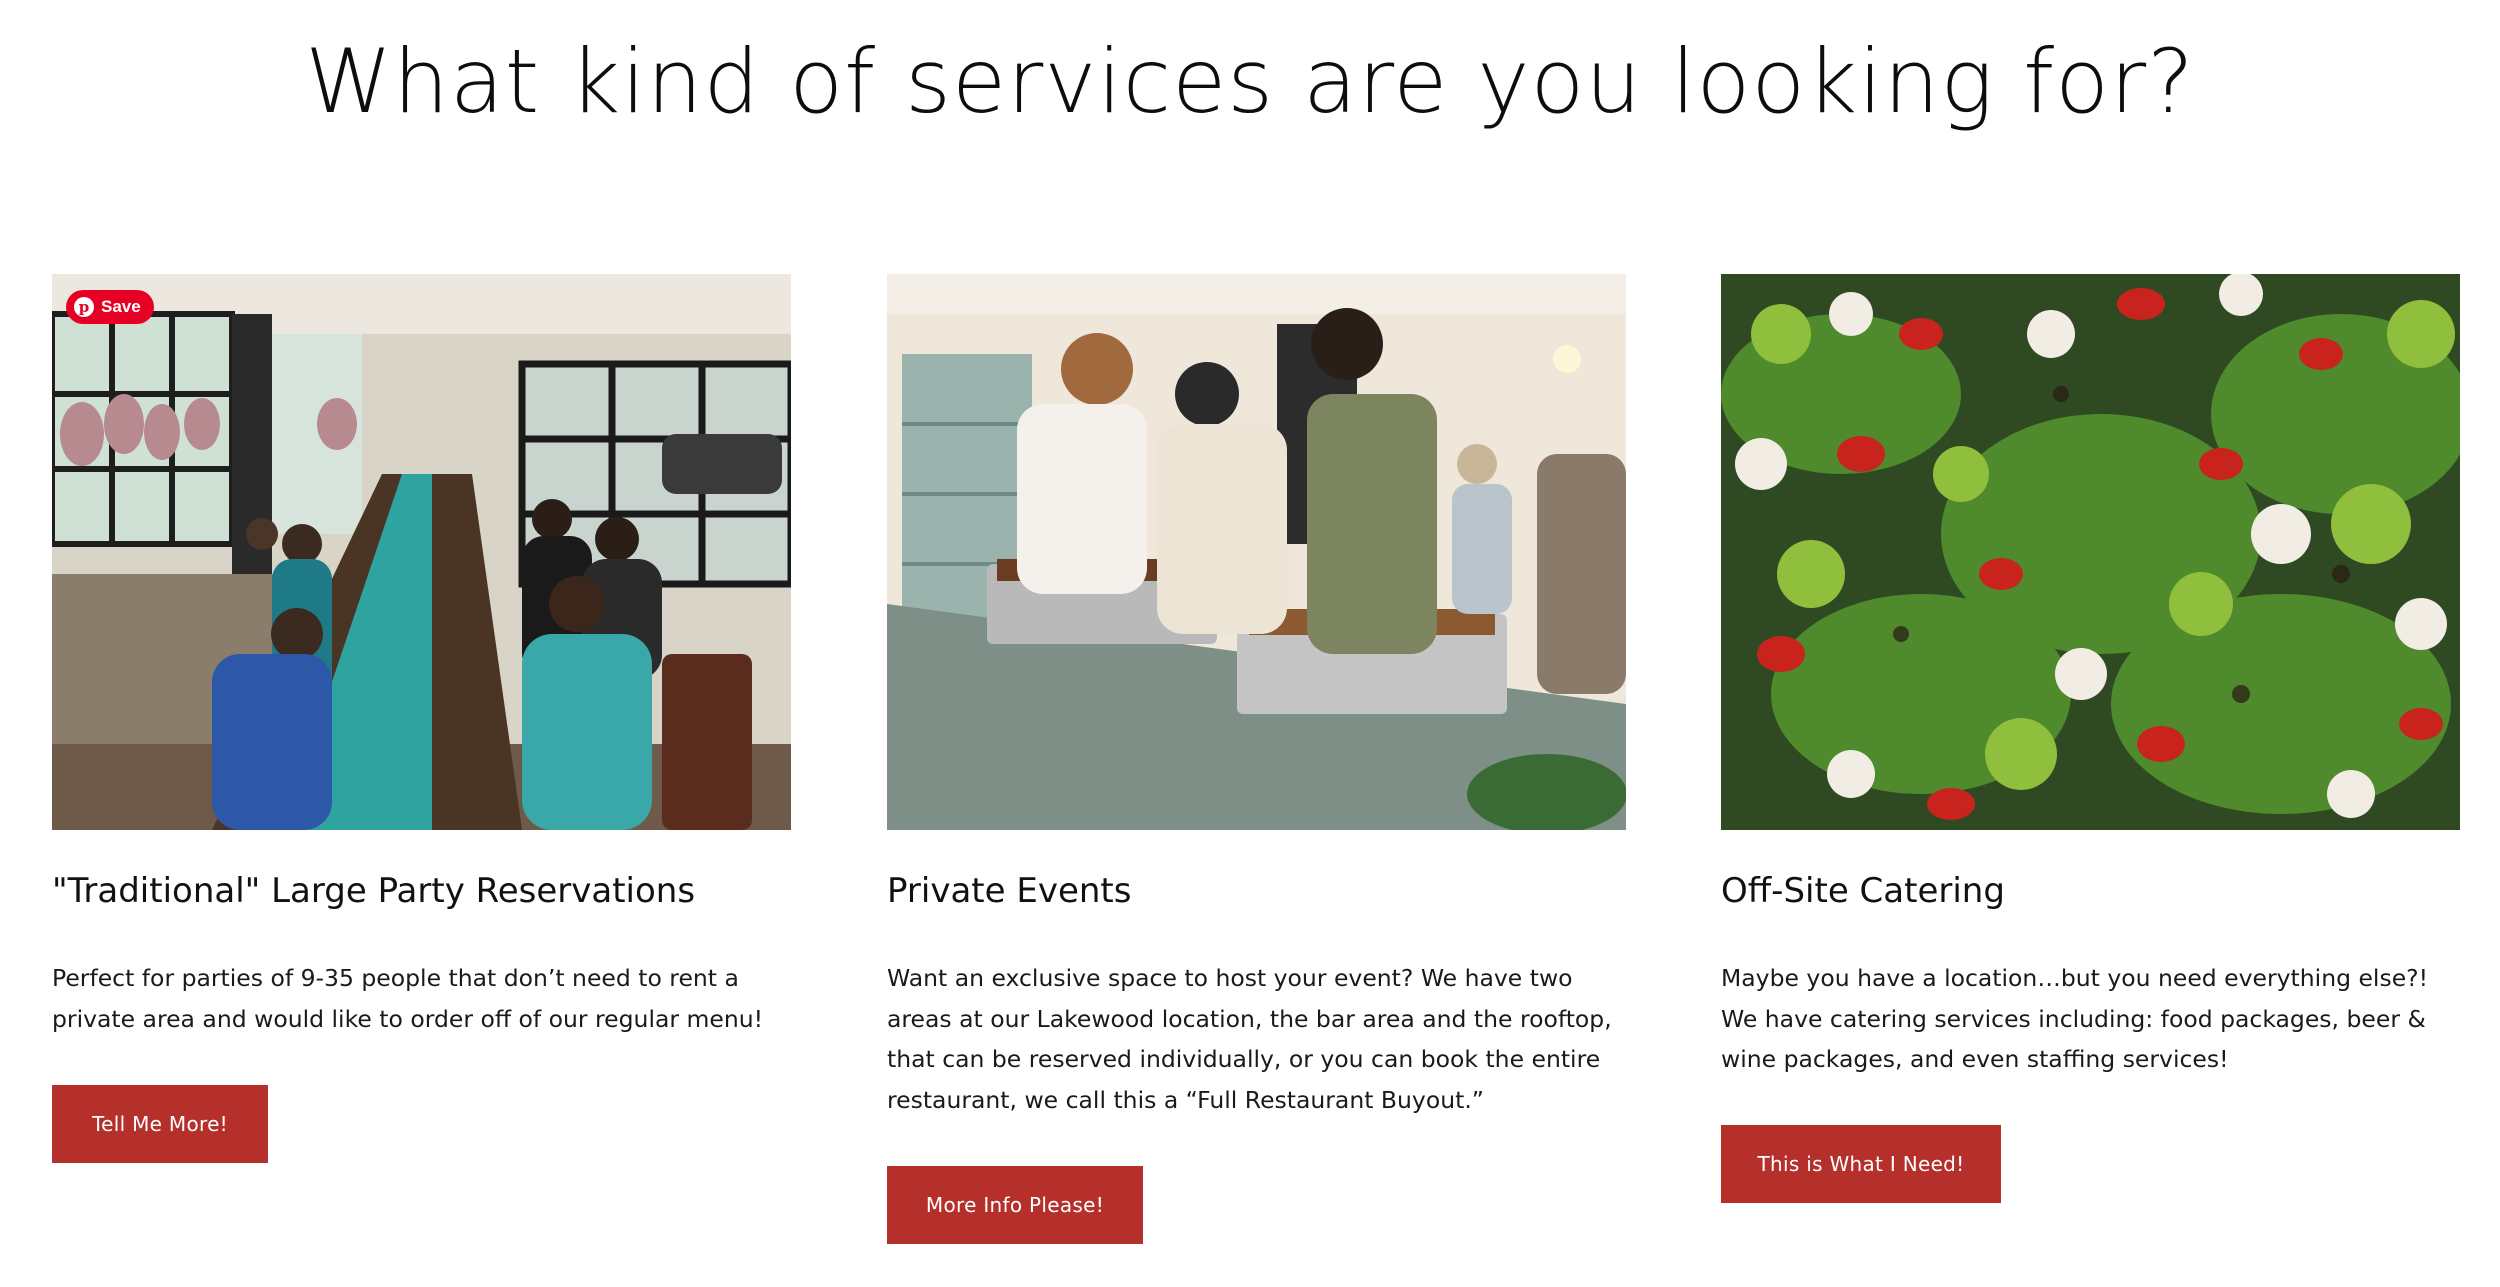 The width and height of the screenshot is (2500, 1287). Describe the element at coordinates (374, 891) in the screenshot. I see `large-party-title: "Traditional" Large Party Reservations` at that location.